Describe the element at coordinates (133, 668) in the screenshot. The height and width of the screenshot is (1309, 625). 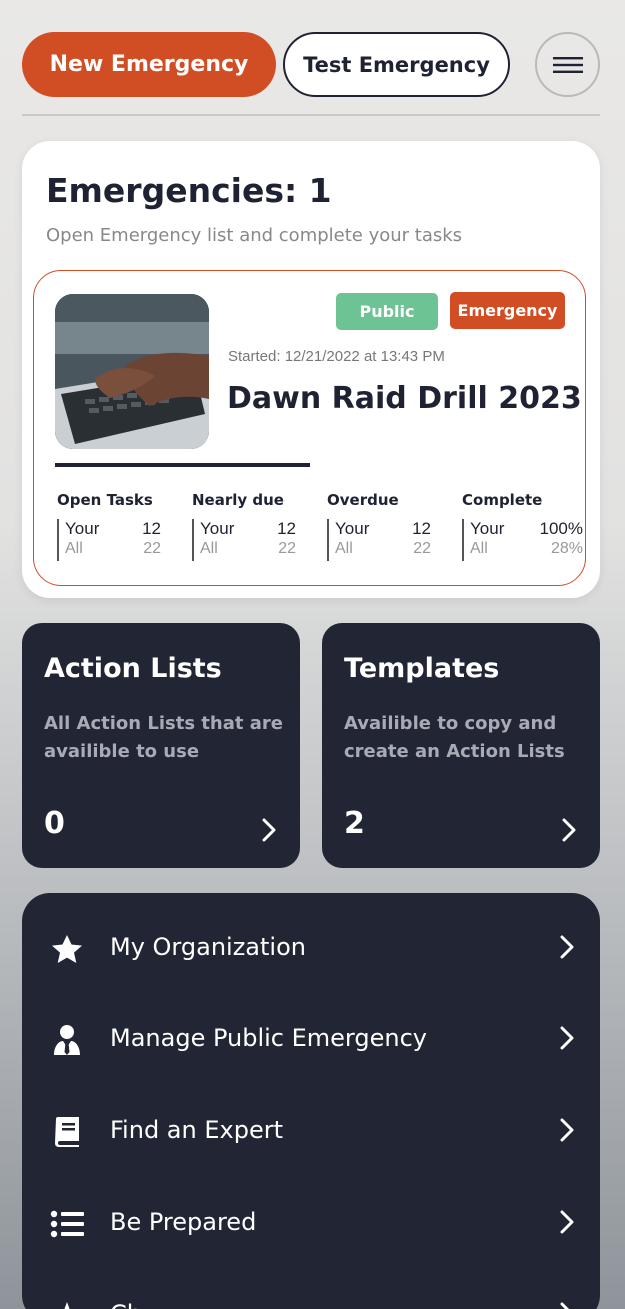
I see `action-lists-title: Action Lists` at that location.